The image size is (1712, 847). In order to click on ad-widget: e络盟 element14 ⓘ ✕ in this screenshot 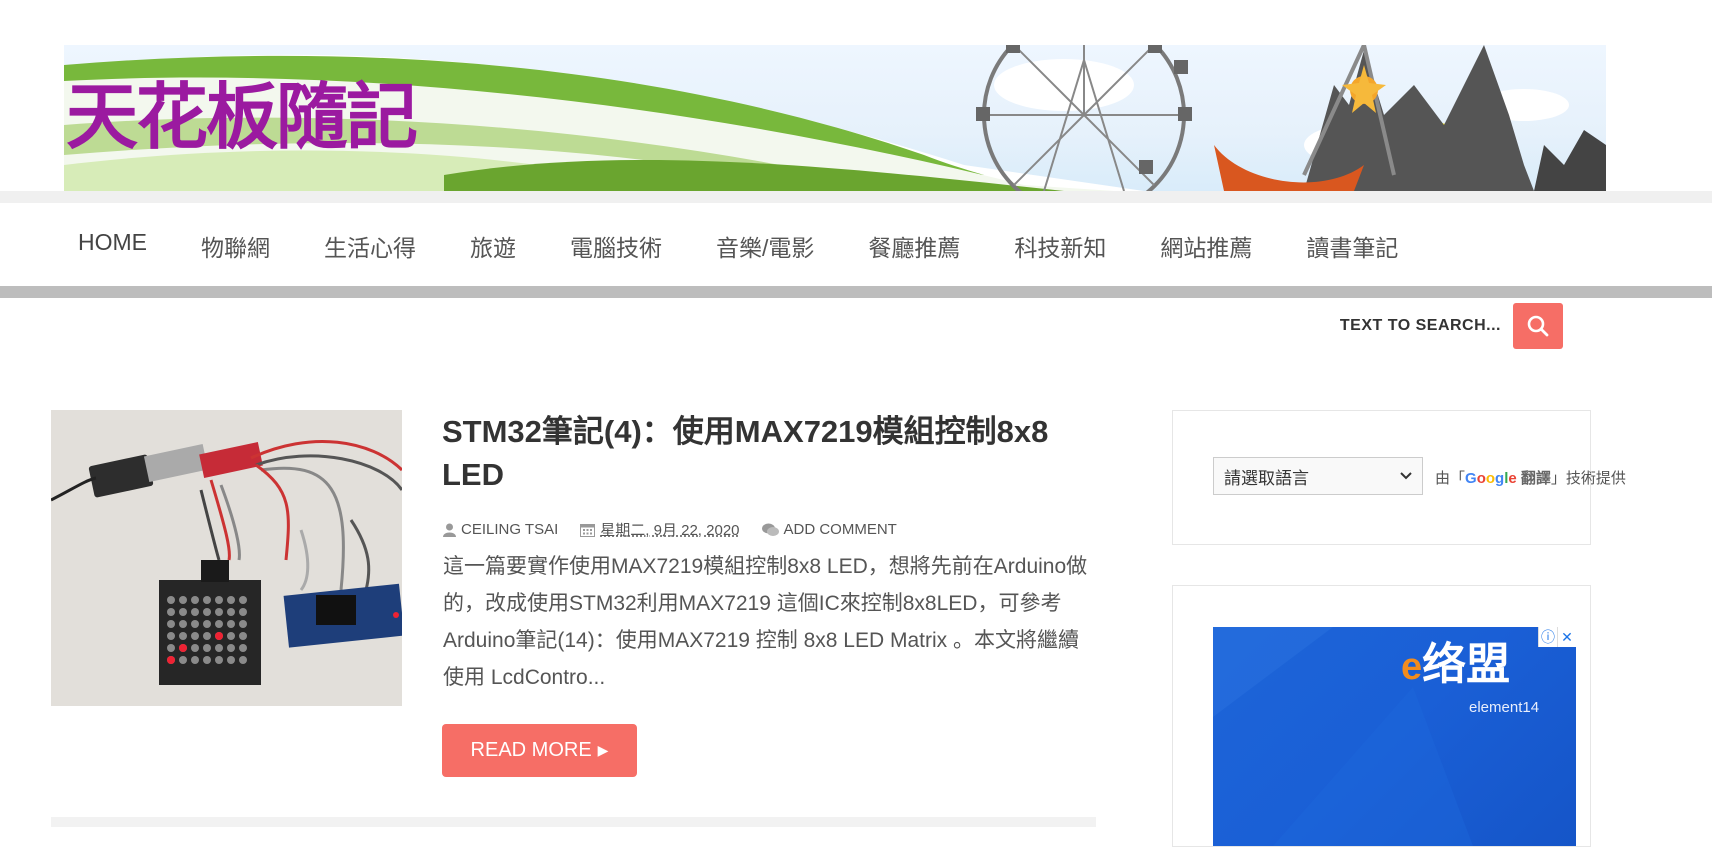, I will do `click(1381, 716)`.